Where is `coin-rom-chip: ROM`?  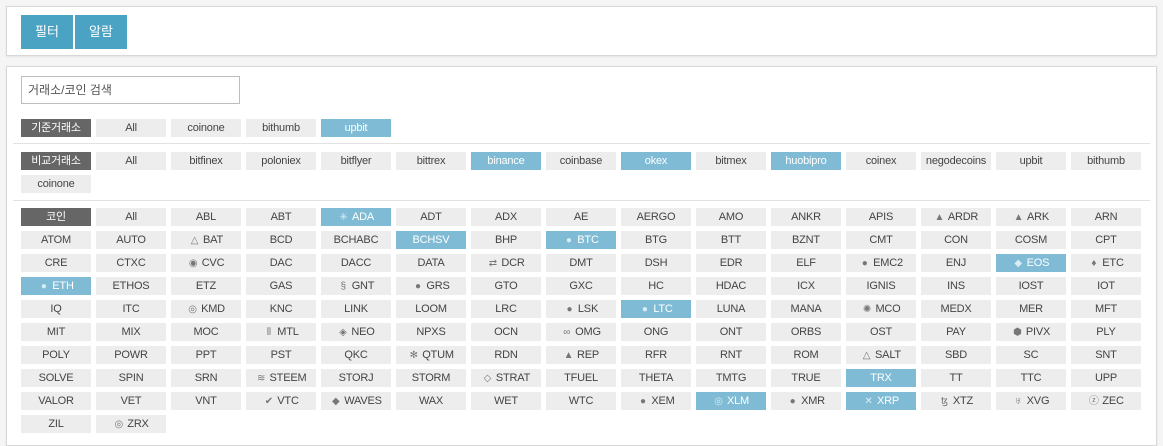
coin-rom-chip: ROM is located at coordinates (806, 355).